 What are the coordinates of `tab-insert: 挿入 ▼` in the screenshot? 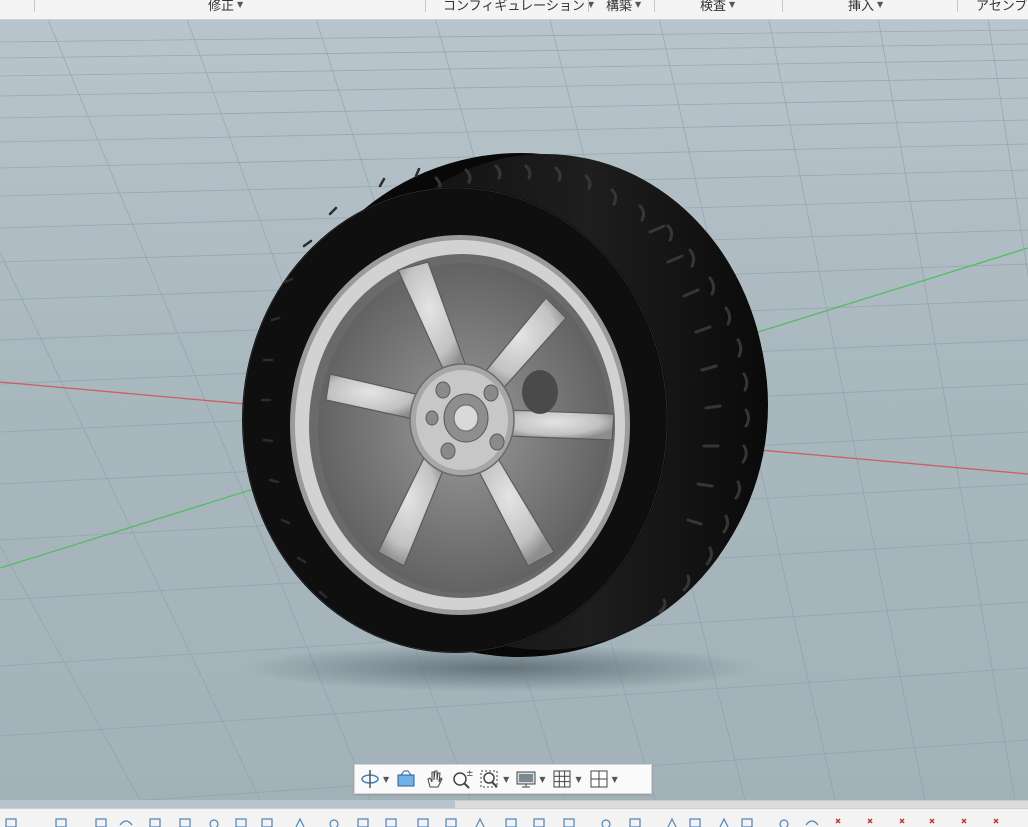 It's located at (865, 7).